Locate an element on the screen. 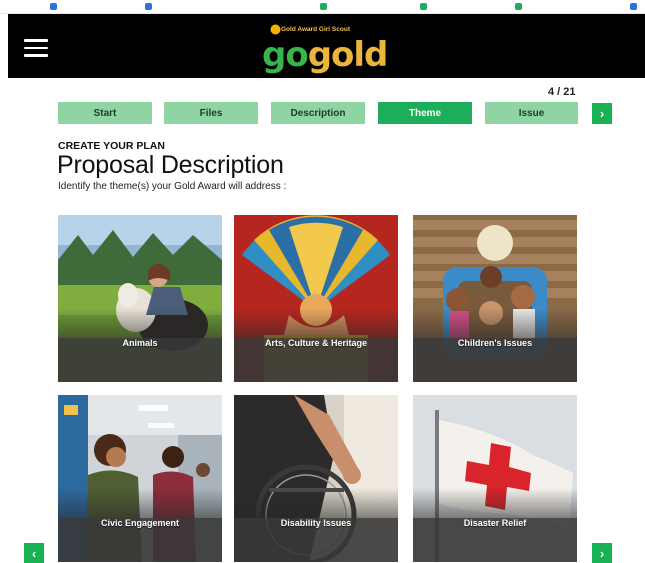 The width and height of the screenshot is (645, 563). page-title: Proposal Description is located at coordinates (170, 165).